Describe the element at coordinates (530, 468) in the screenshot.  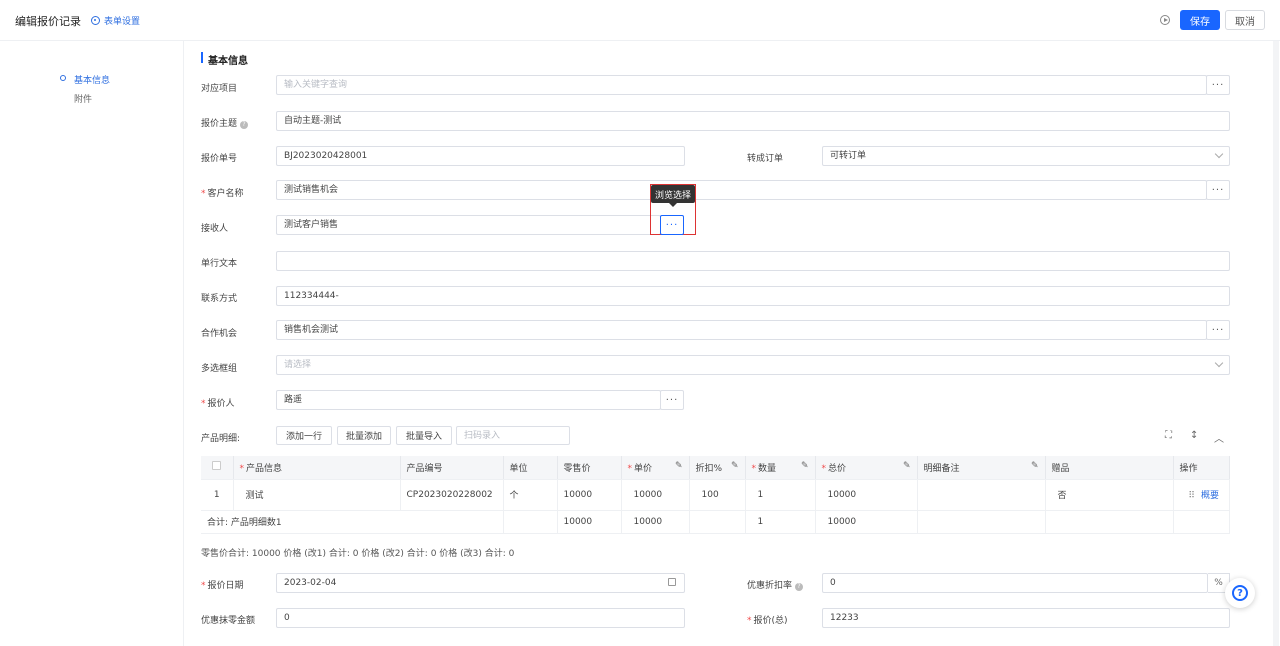
I see `col-unit: 单位` at that location.